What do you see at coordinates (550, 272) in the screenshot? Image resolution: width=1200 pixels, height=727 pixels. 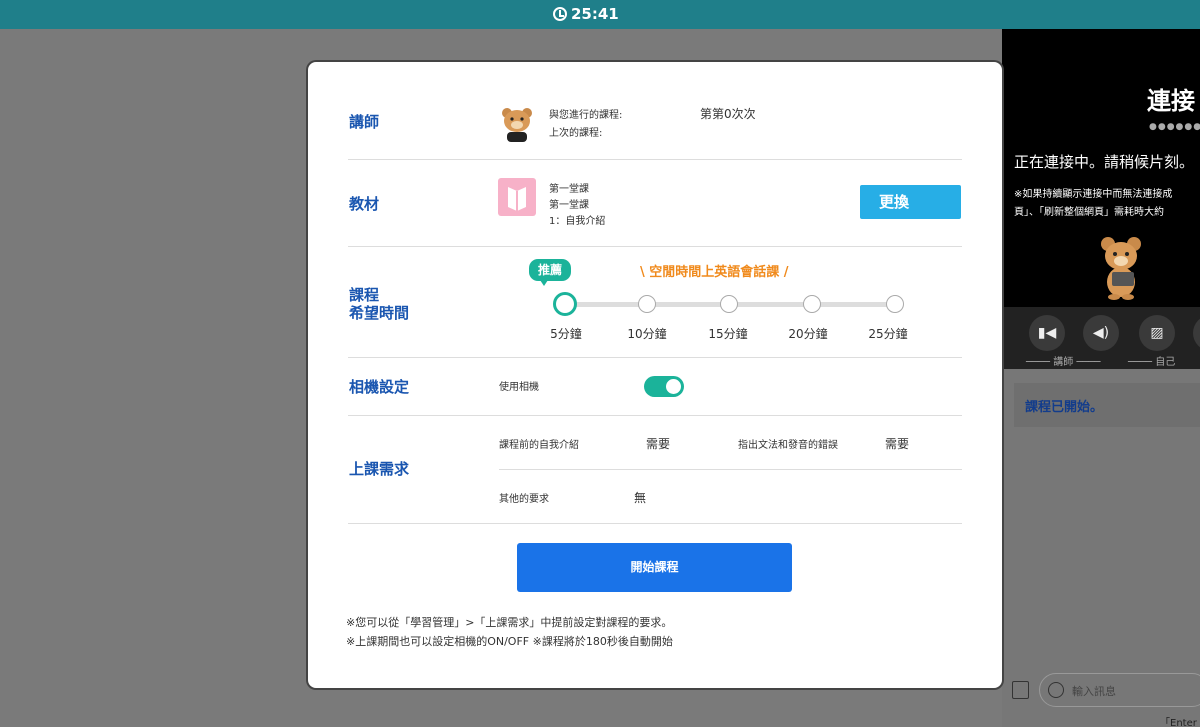 I see `recommended-badge: 推薦` at bounding box center [550, 272].